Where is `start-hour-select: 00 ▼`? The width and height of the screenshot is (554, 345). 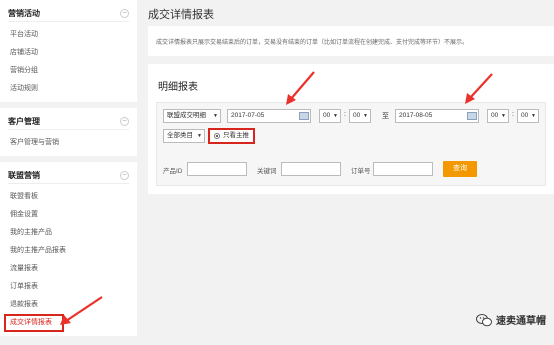 start-hour-select: 00 ▼ is located at coordinates (330, 116).